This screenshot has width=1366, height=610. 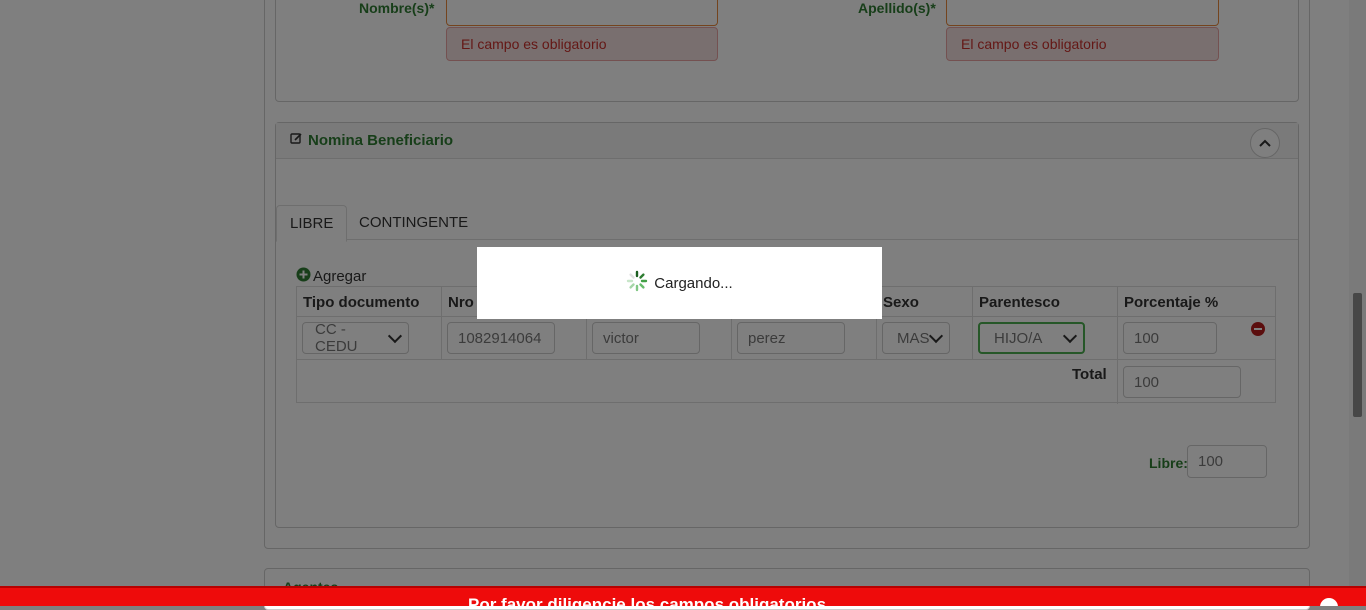 I want to click on spinner-icon, so click(x=637, y=283).